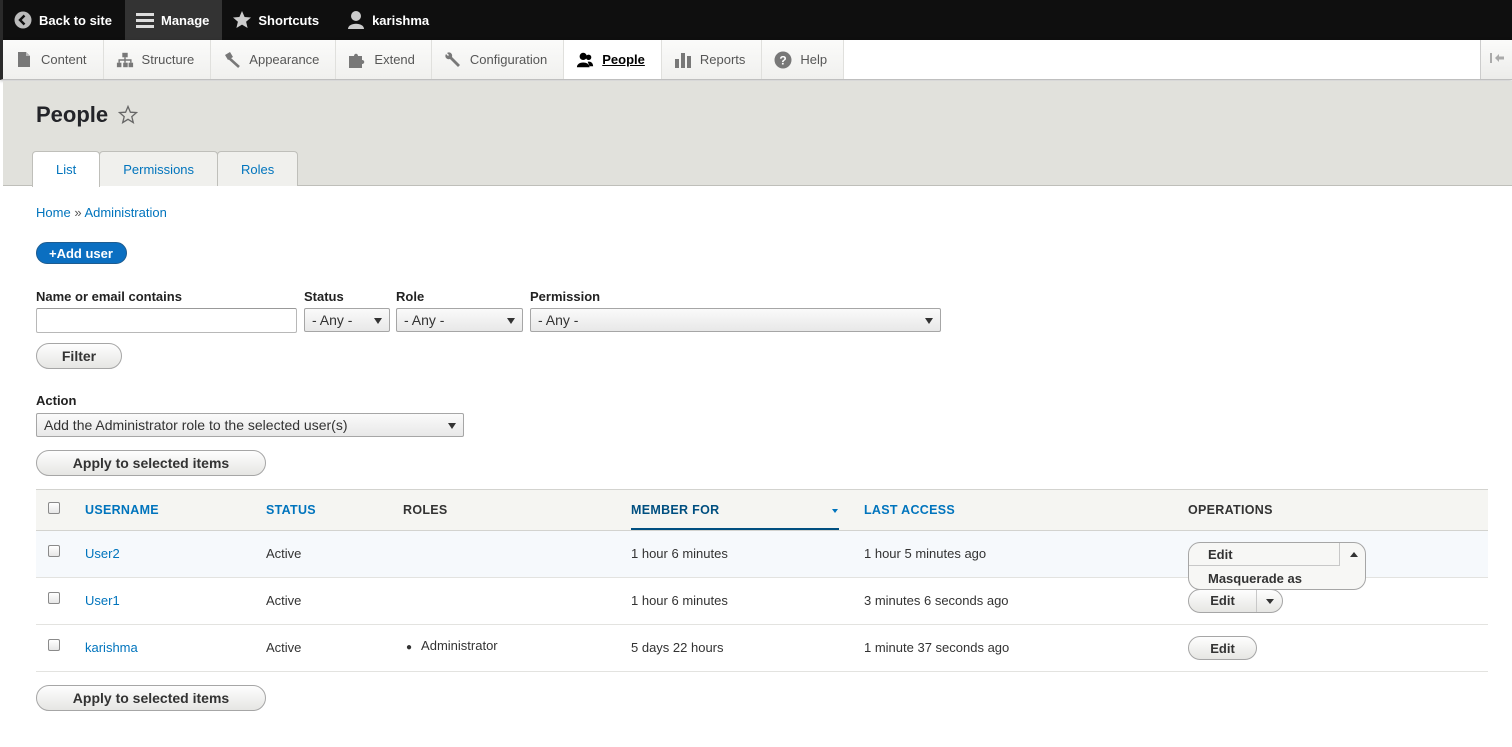 The image size is (1512, 747). I want to click on active-sort-indicator, so click(735, 529).